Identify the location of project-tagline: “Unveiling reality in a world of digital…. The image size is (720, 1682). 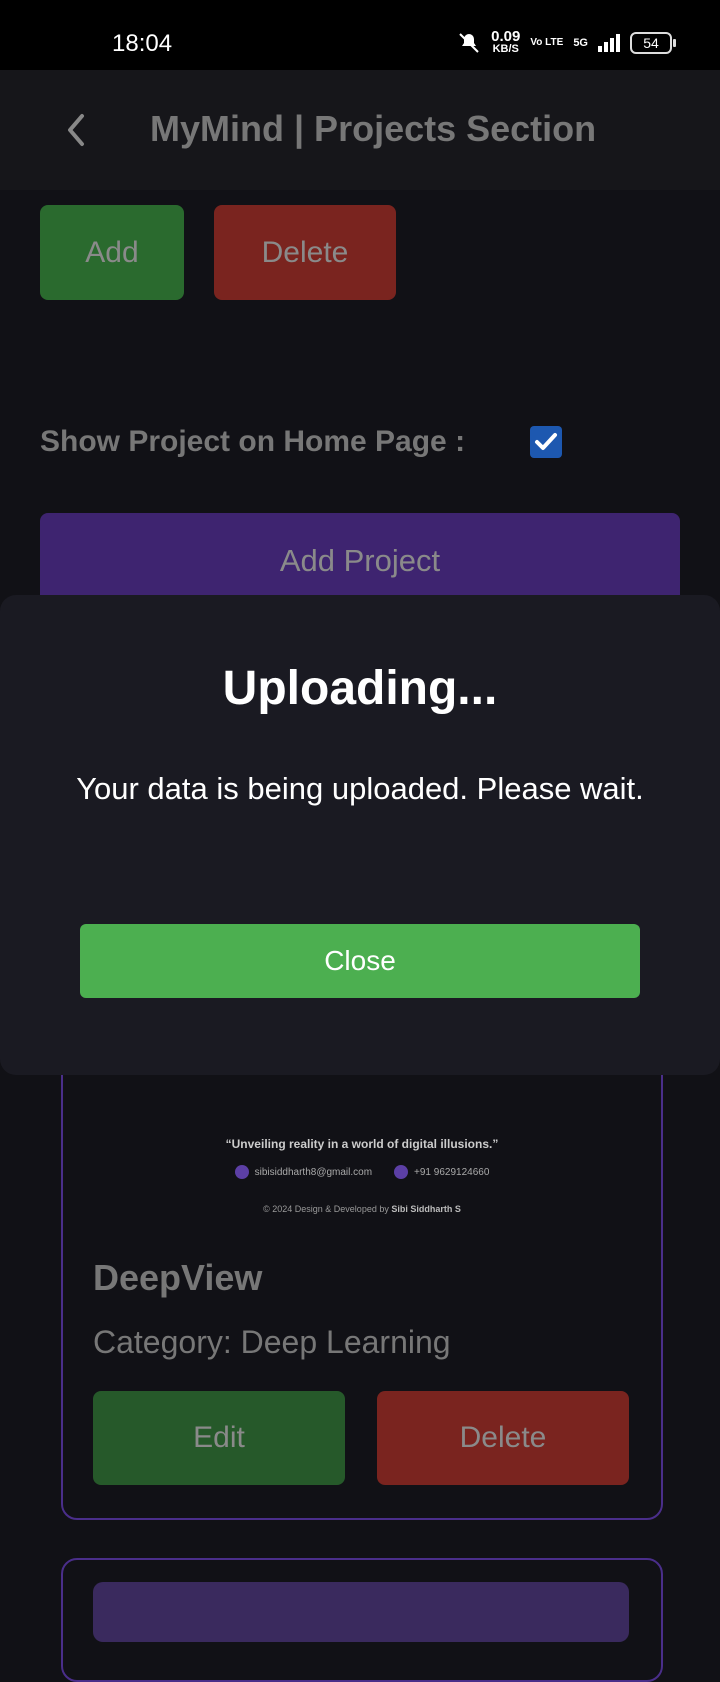
(362, 1144).